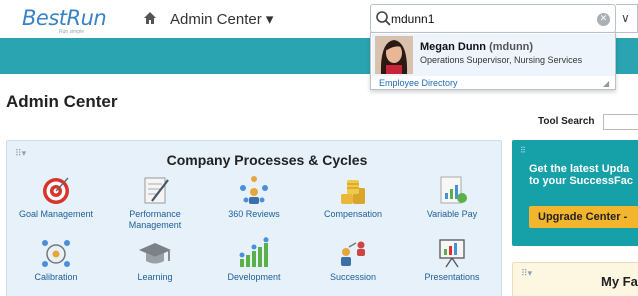  What do you see at coordinates (56, 190) in the screenshot?
I see `target-icon` at bounding box center [56, 190].